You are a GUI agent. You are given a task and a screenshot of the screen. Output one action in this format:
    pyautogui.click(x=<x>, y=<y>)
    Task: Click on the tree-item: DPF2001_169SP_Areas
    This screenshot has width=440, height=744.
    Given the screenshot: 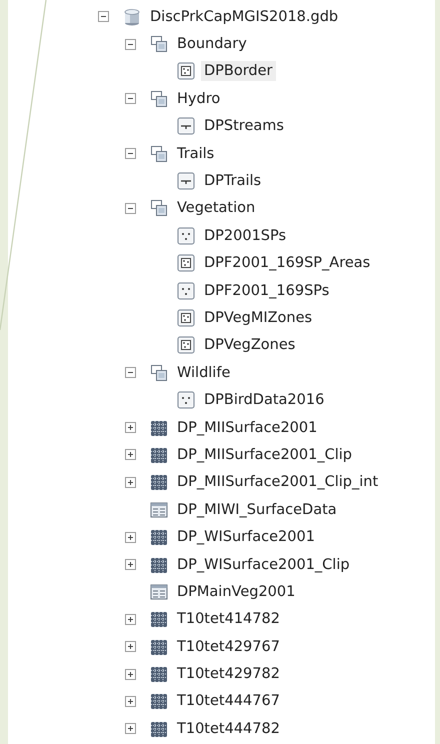 What is the action you would take?
    pyautogui.click(x=287, y=263)
    